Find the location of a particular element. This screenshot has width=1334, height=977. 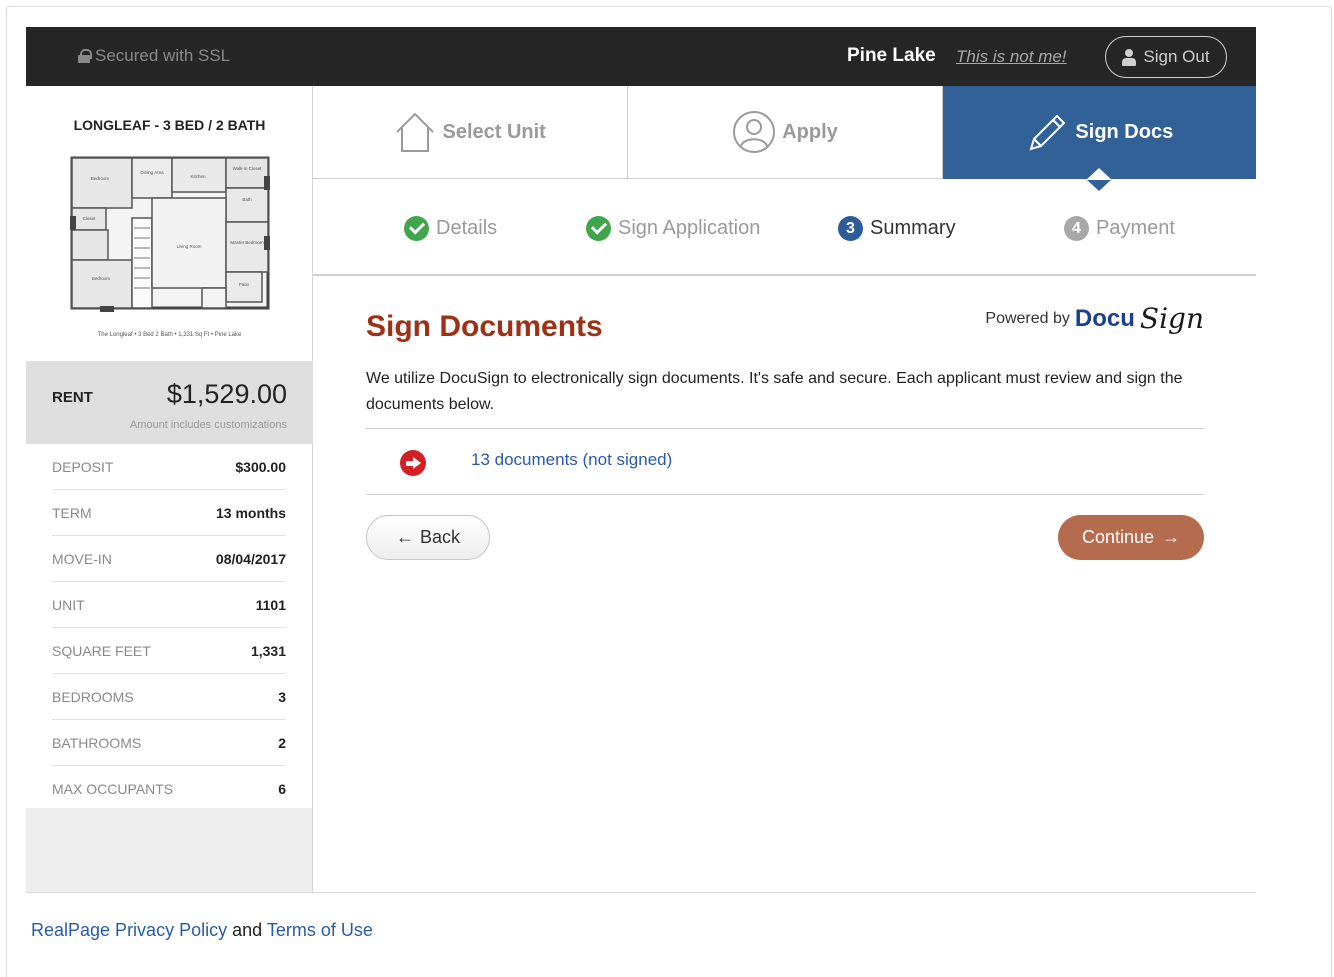

arrow-left-icon: ← is located at coordinates (404, 537).